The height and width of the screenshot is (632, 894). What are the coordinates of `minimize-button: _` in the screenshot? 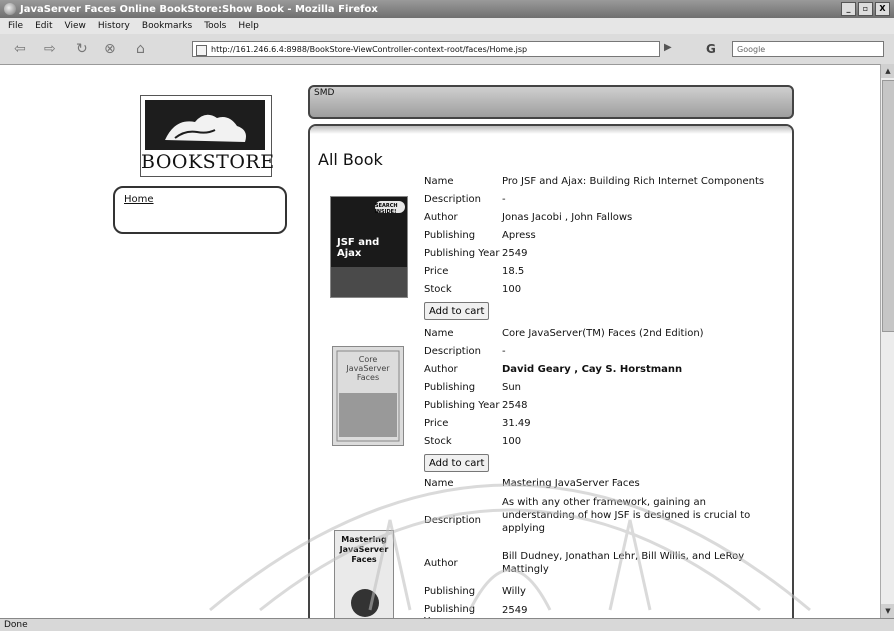 It's located at (848, 9).